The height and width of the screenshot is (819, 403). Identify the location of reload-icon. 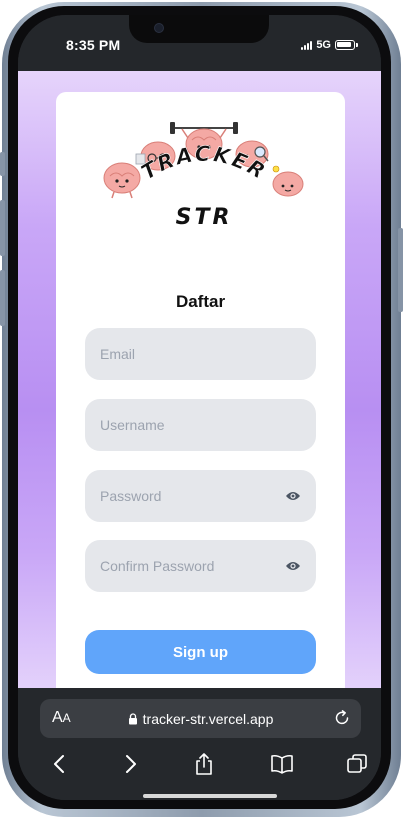
(342, 718).